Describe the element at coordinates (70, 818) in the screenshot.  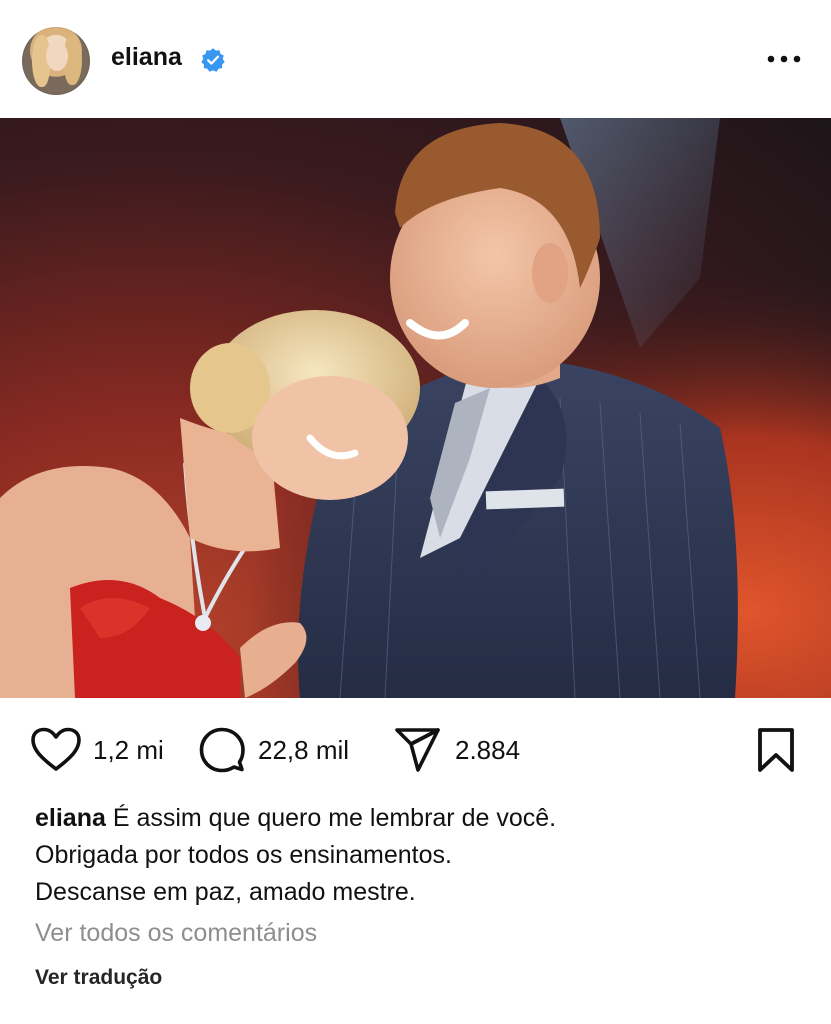
I see `caption-username-link: eliana` at that location.